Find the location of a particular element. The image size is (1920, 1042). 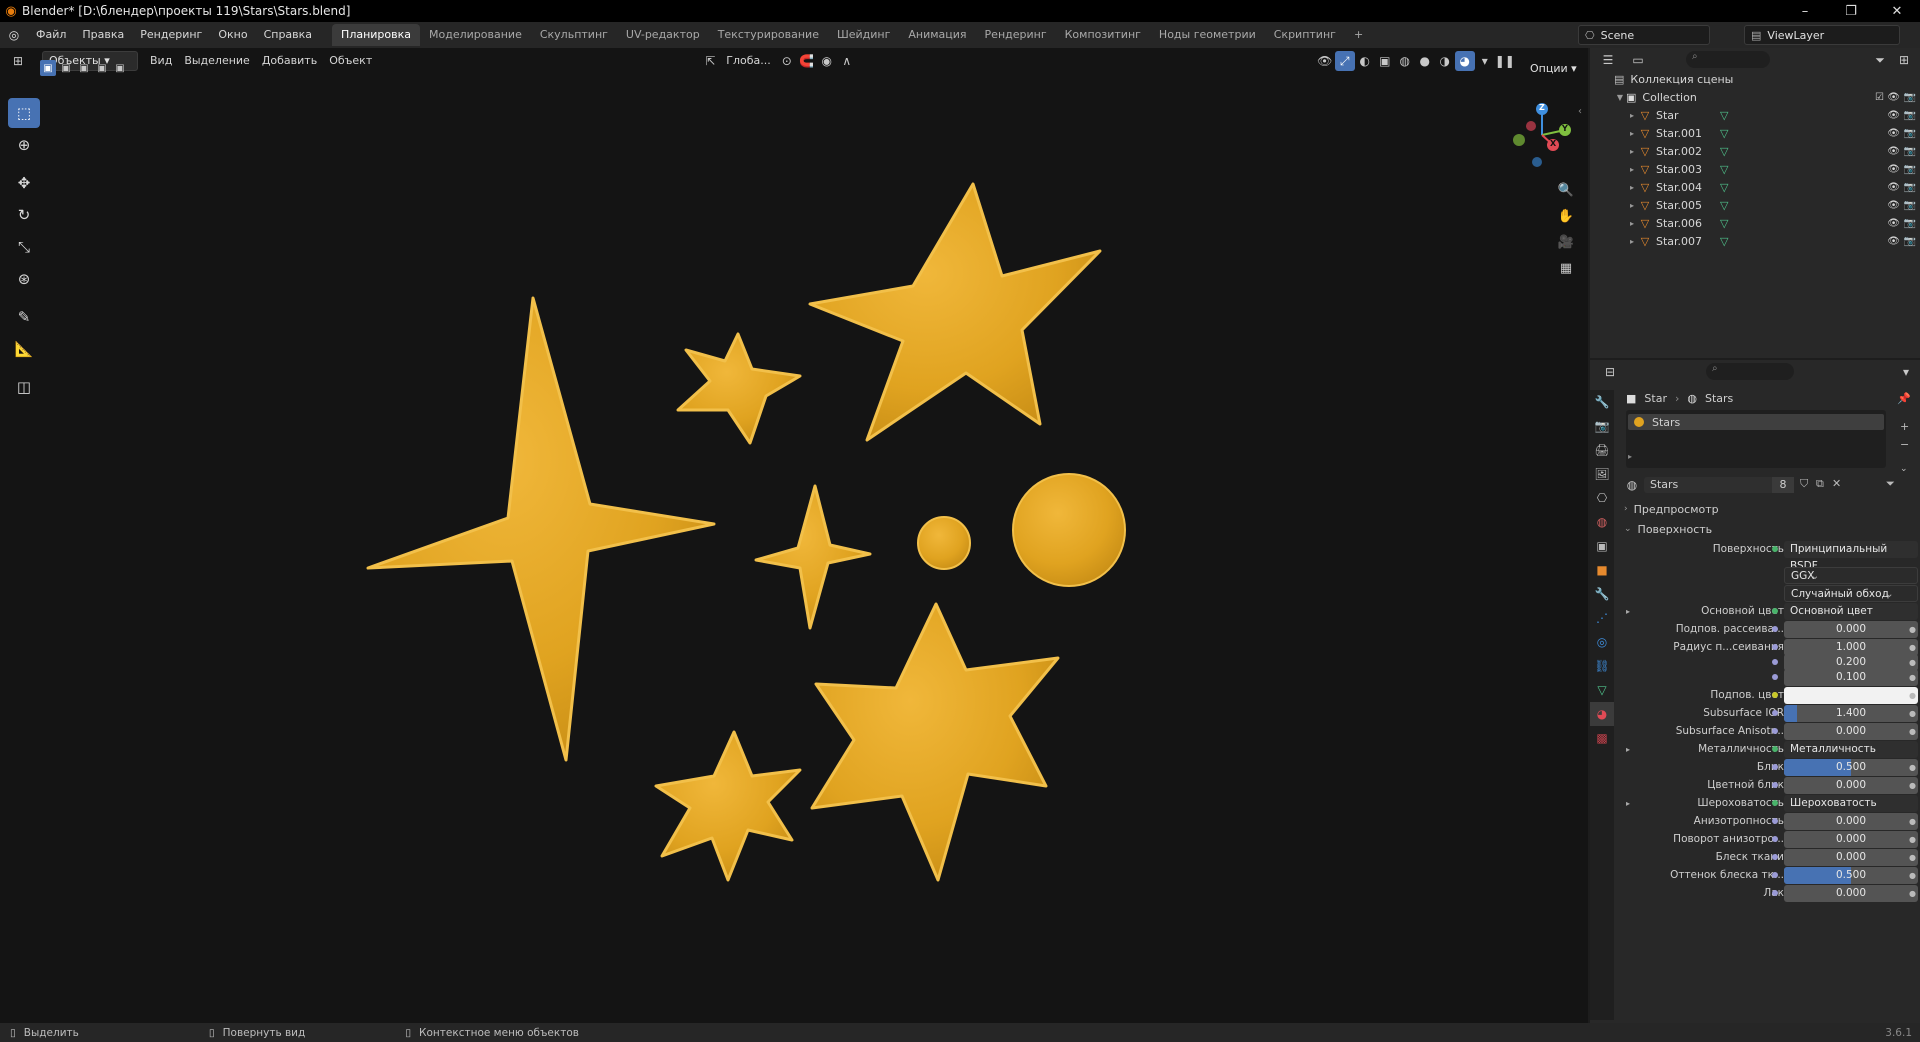

outliner-object-row: ▸ ▽ Star.005 ▽ 👁 📷 is located at coordinates (1755, 205).